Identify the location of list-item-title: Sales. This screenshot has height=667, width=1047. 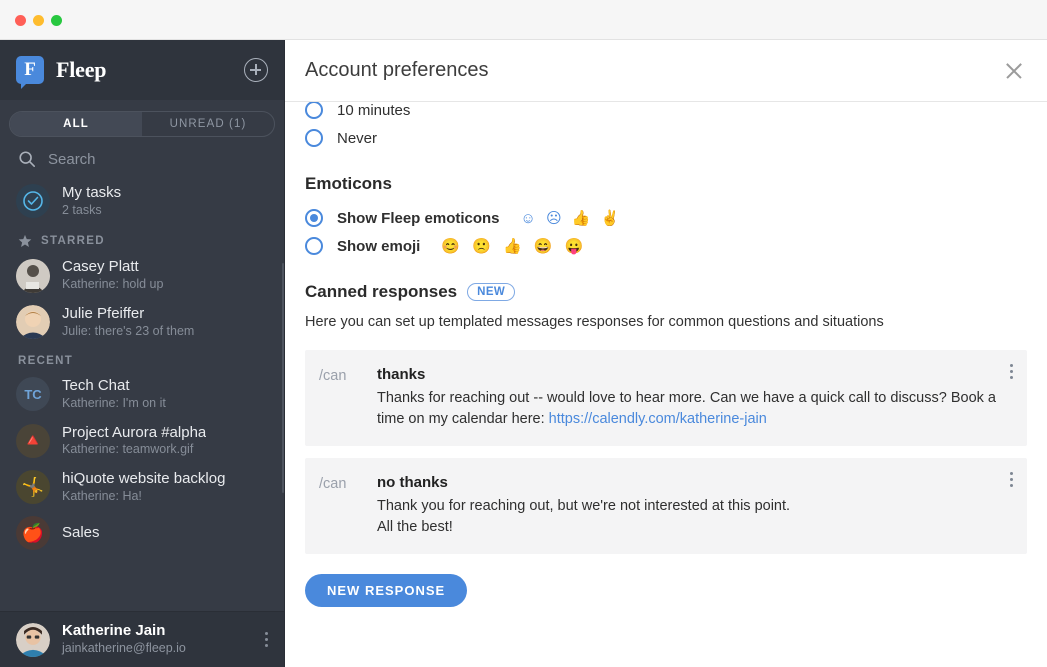
(81, 532).